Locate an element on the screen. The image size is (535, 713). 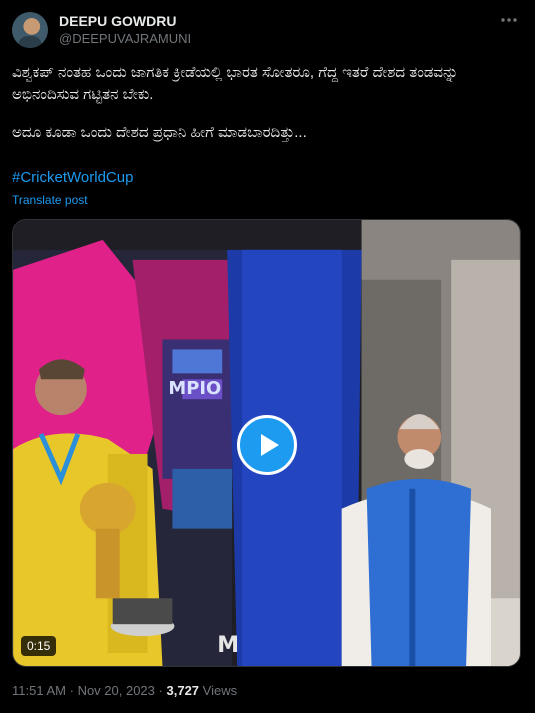
display-name: DEEPU GOWDRU is located at coordinates (117, 21).